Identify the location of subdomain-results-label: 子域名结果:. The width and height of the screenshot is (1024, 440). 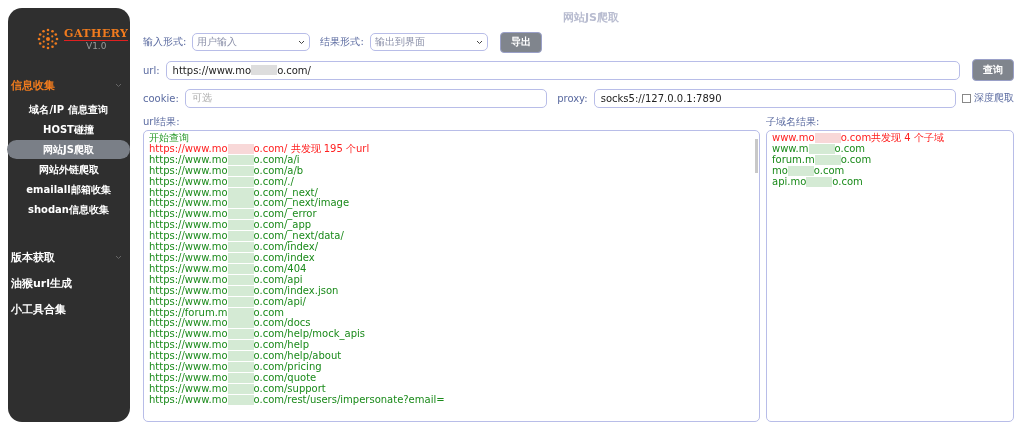
(793, 121).